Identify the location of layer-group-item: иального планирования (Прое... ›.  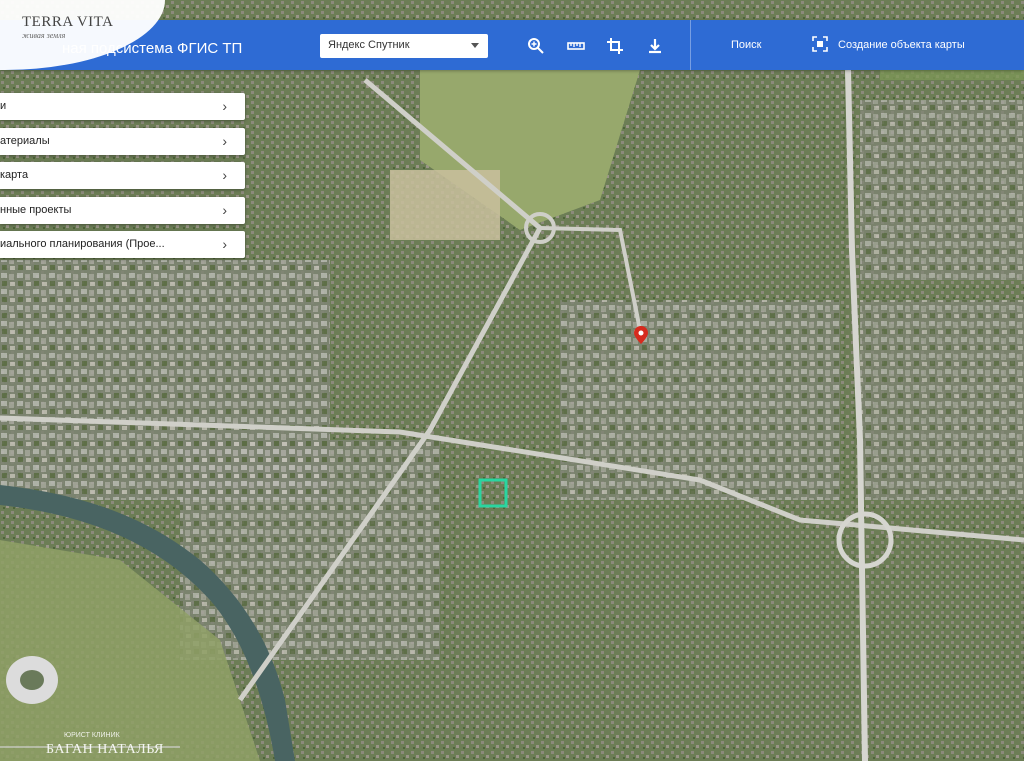
(122, 244).